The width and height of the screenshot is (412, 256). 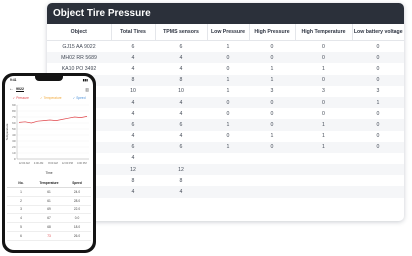 What do you see at coordinates (377, 32) in the screenshot?
I see `column-header: Low battery voltage` at bounding box center [377, 32].